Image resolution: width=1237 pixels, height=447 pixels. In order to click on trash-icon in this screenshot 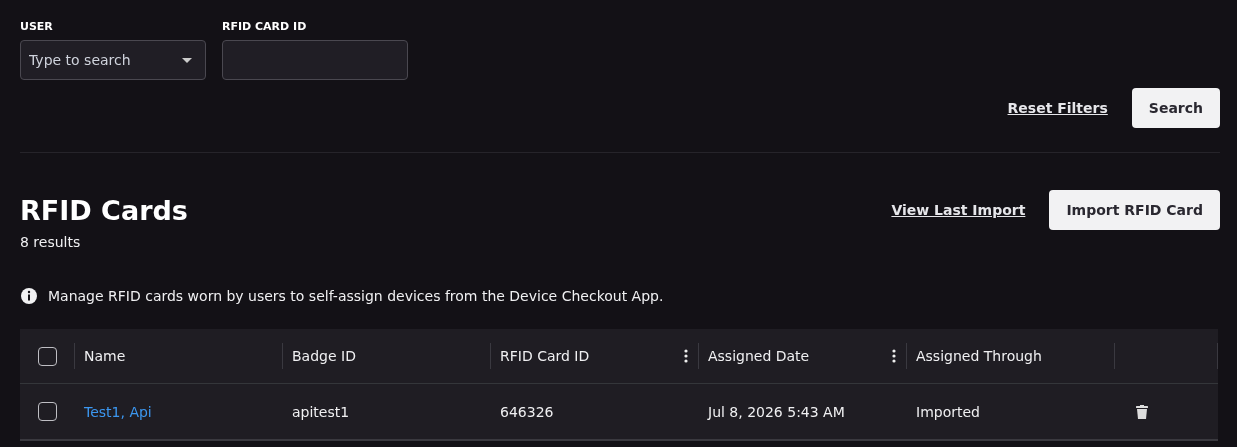, I will do `click(1142, 411)`.